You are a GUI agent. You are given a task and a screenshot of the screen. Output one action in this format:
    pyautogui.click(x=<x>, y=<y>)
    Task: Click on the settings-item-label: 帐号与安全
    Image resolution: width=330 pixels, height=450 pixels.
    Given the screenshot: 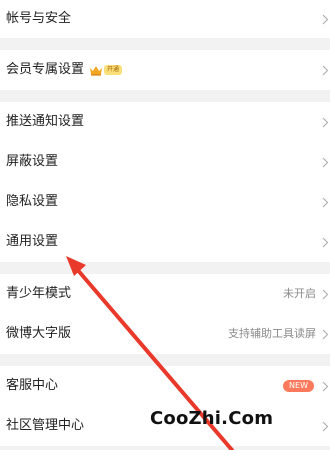 What is the action you would take?
    pyautogui.click(x=39, y=18)
    